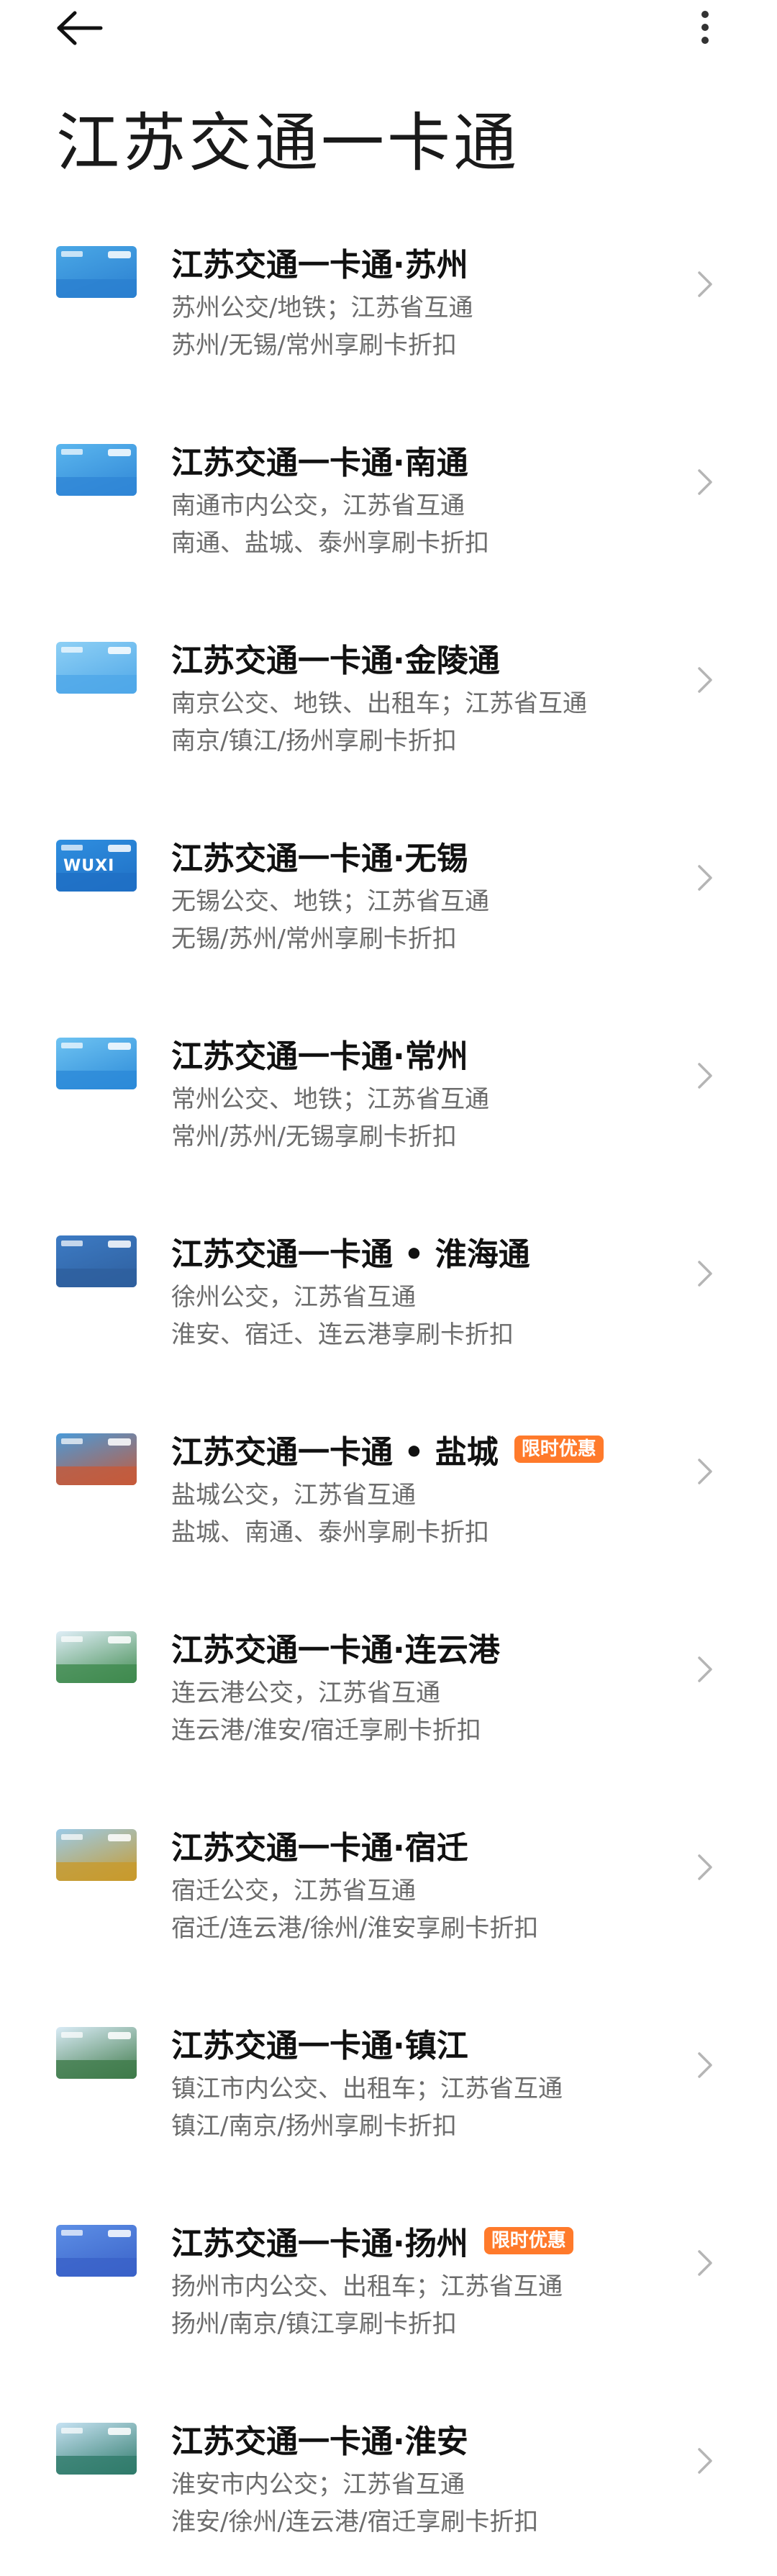  Describe the element at coordinates (294, 1297) in the screenshot. I see `card-coverage: 徐州公交，江苏省互通` at that location.